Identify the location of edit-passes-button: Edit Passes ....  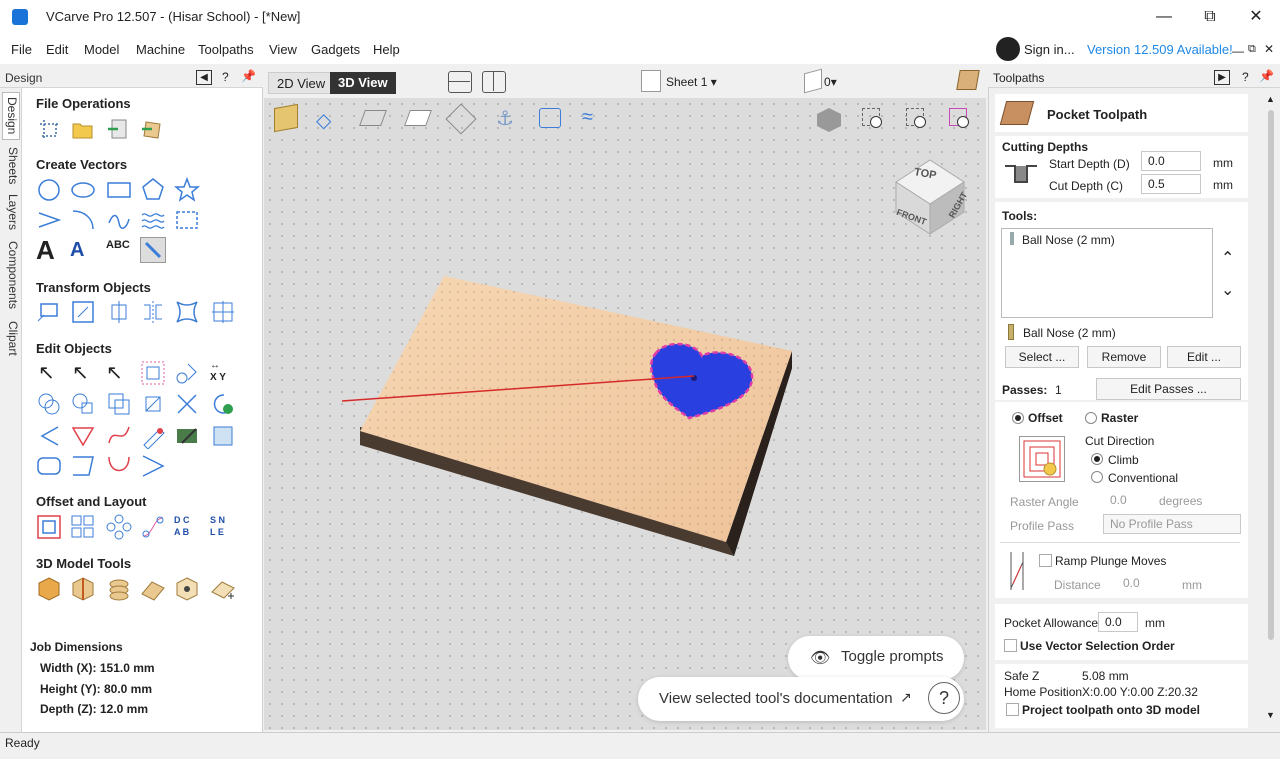
(1168, 389).